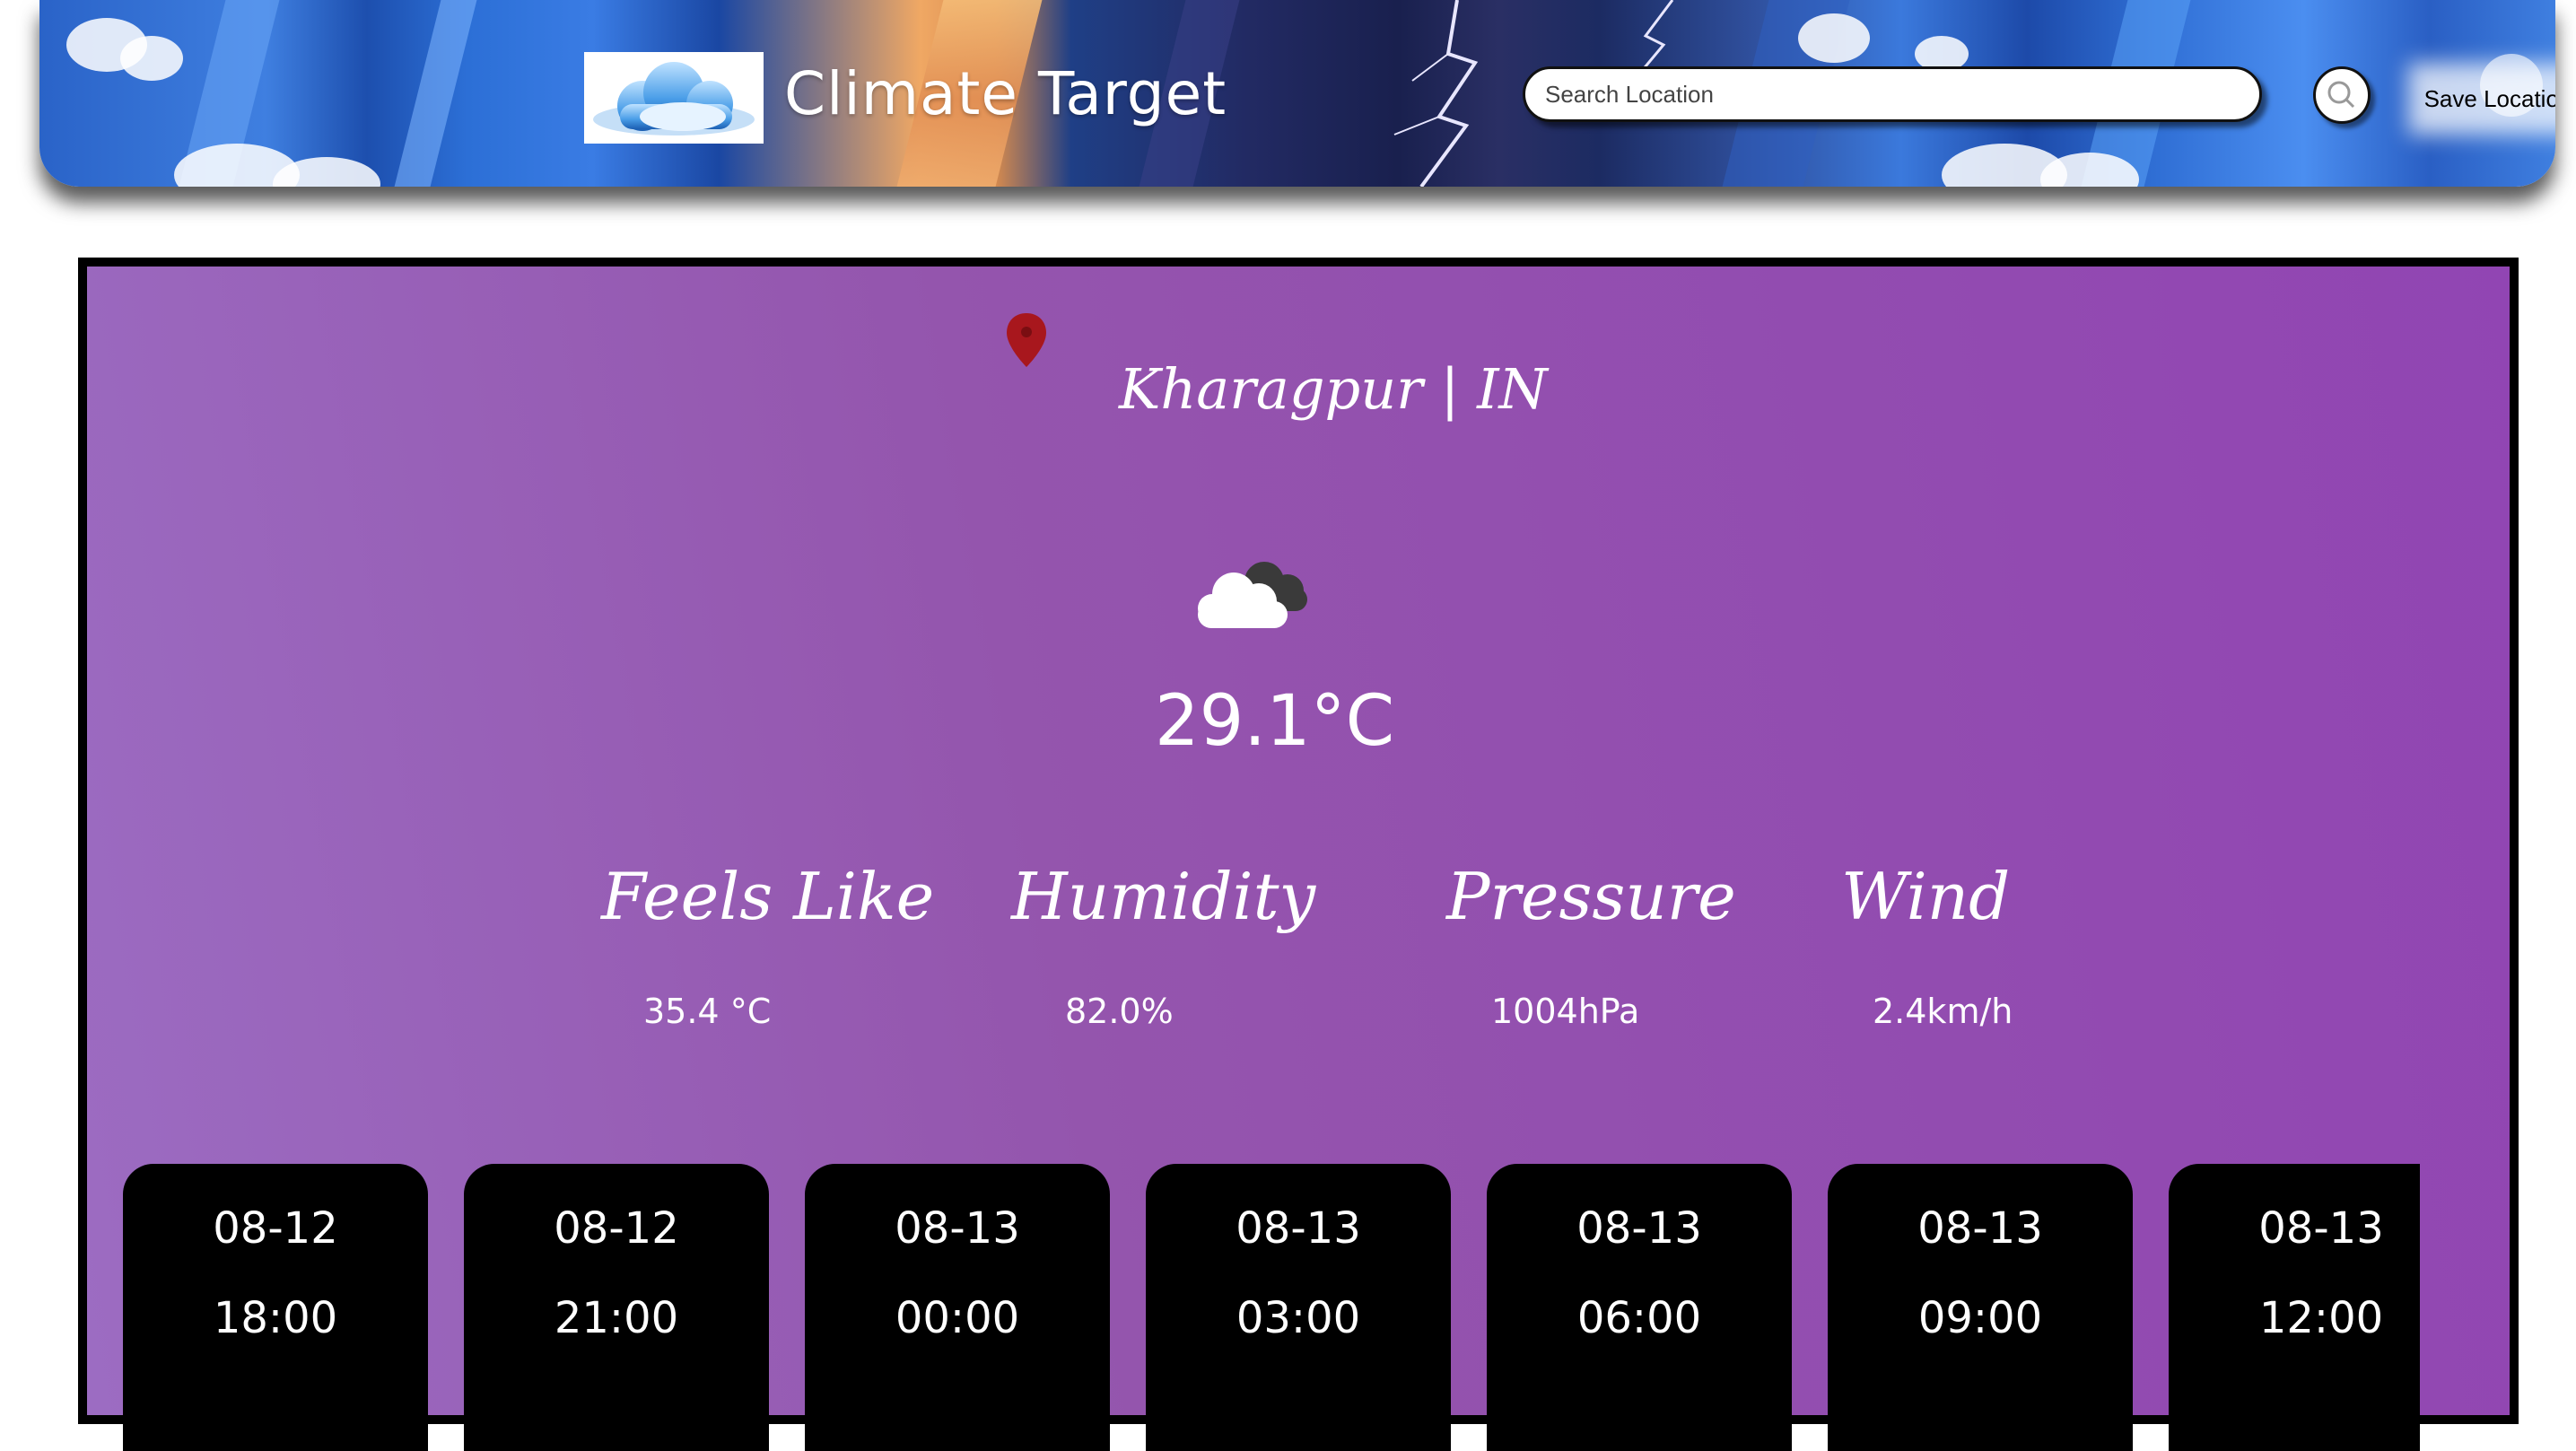 This screenshot has width=2576, height=1451. Describe the element at coordinates (1980, 1318) in the screenshot. I see `forecast-time: 09:00` at that location.